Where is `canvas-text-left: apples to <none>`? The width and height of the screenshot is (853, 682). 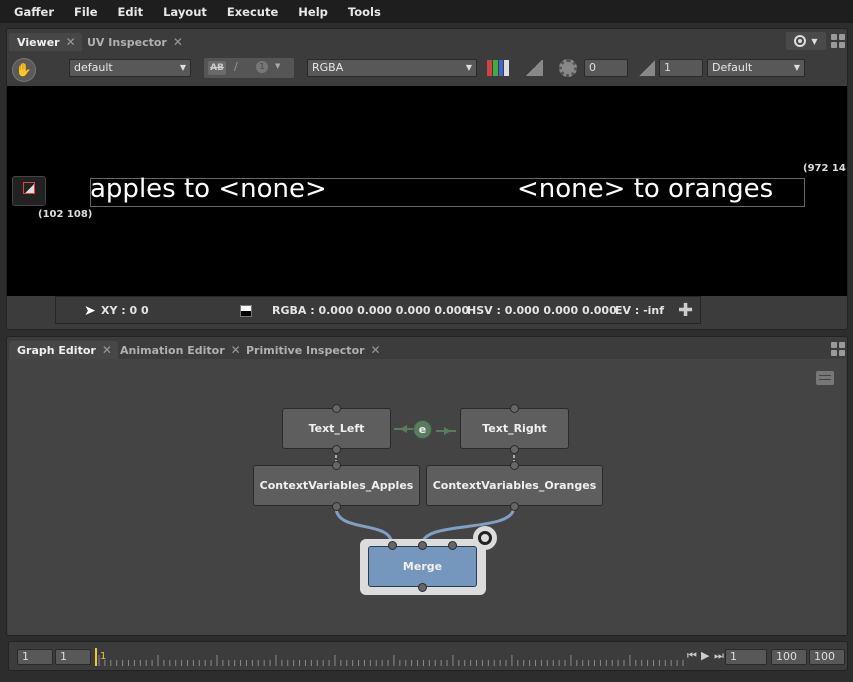
canvas-text-left: apples to <none> is located at coordinates (208, 189).